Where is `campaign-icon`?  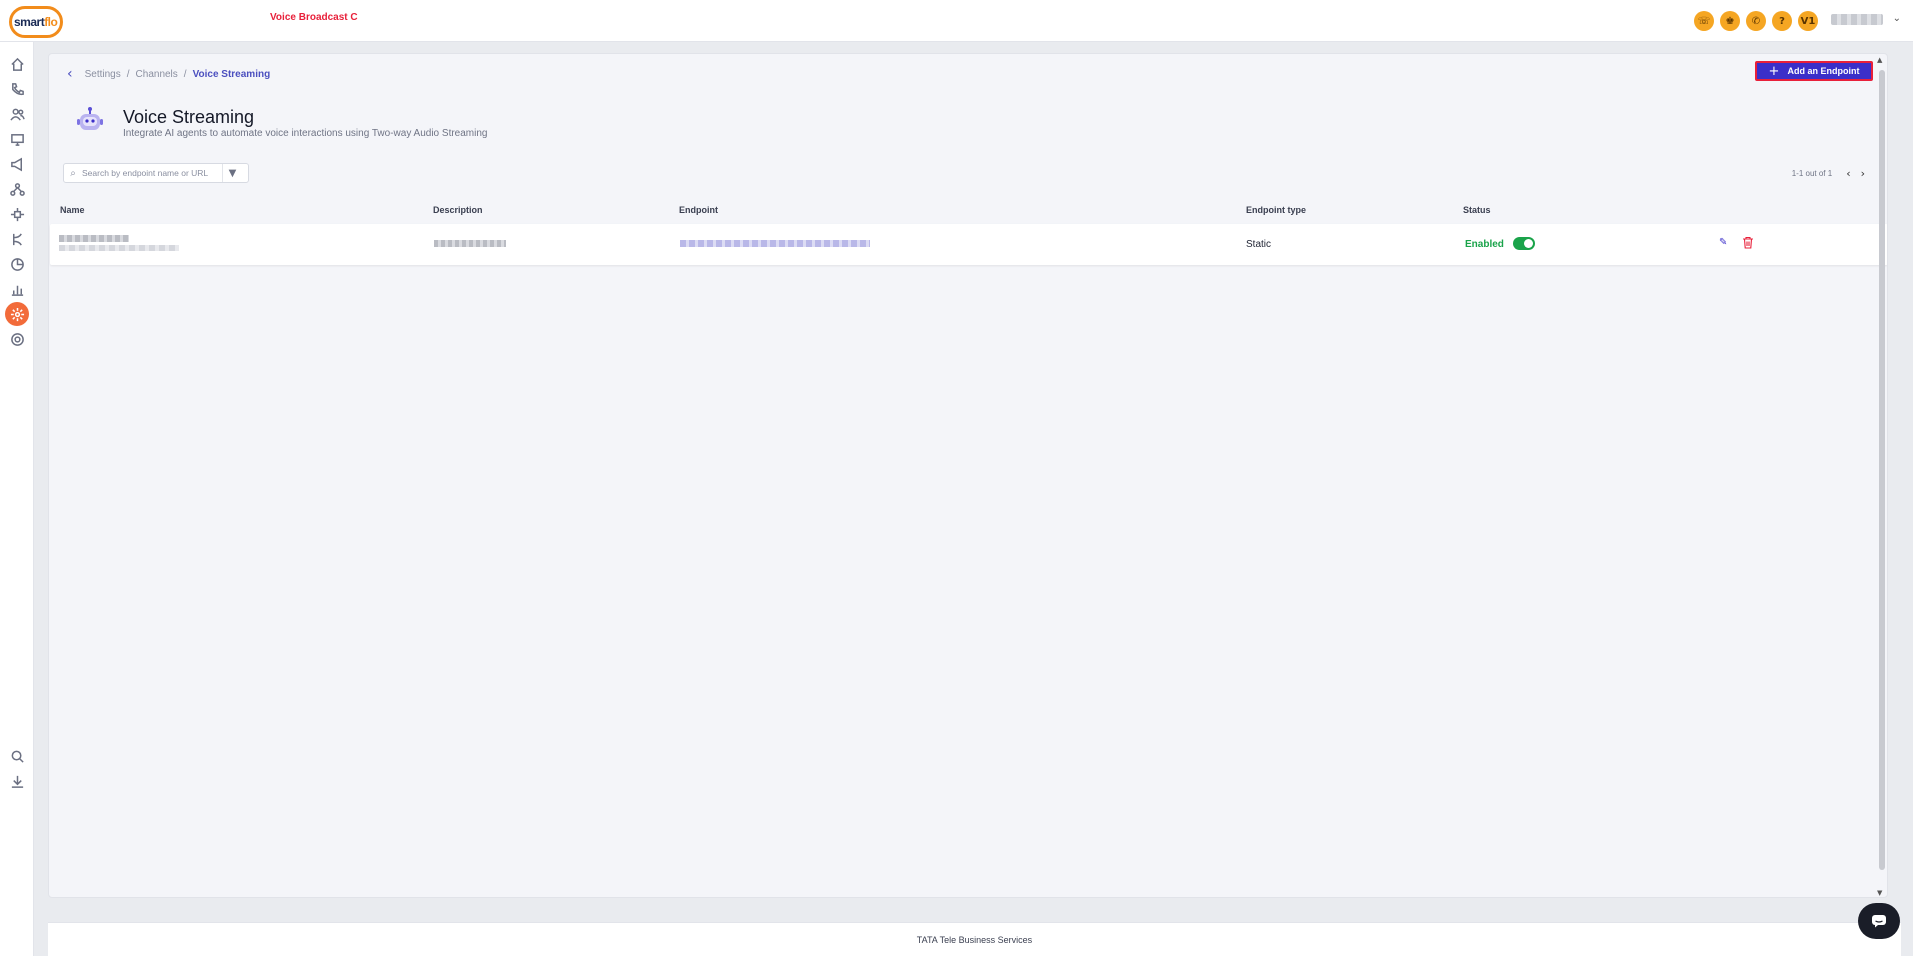 campaign-icon is located at coordinates (16, 164).